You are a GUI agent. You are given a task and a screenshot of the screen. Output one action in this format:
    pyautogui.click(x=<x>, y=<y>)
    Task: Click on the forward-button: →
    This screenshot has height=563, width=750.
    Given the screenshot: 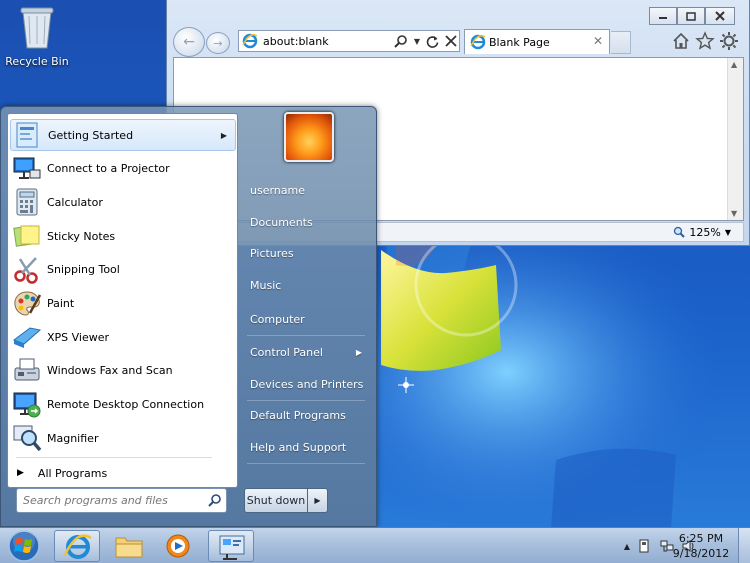 What is the action you would take?
    pyautogui.click(x=218, y=43)
    